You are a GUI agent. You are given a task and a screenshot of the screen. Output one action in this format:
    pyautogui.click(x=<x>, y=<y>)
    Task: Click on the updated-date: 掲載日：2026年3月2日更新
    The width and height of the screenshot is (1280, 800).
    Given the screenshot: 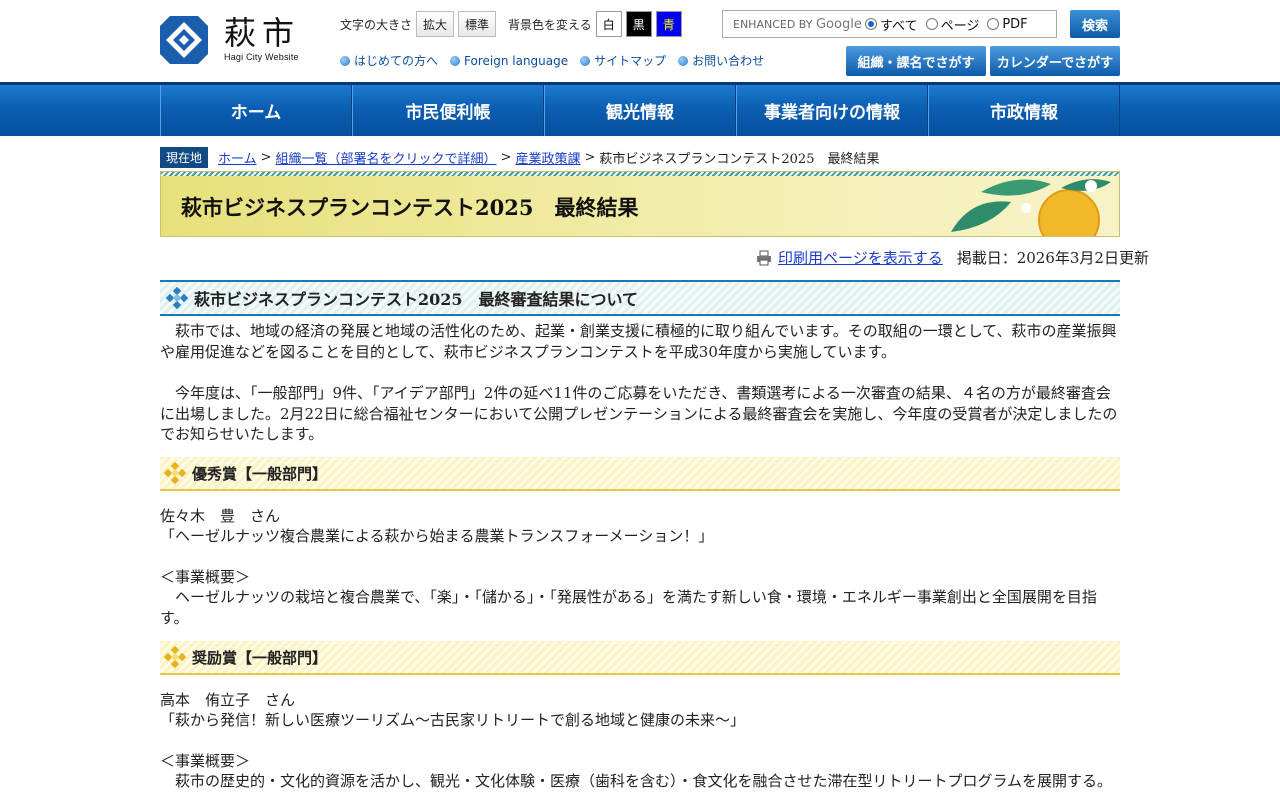 What is the action you would take?
    pyautogui.click(x=1052, y=258)
    